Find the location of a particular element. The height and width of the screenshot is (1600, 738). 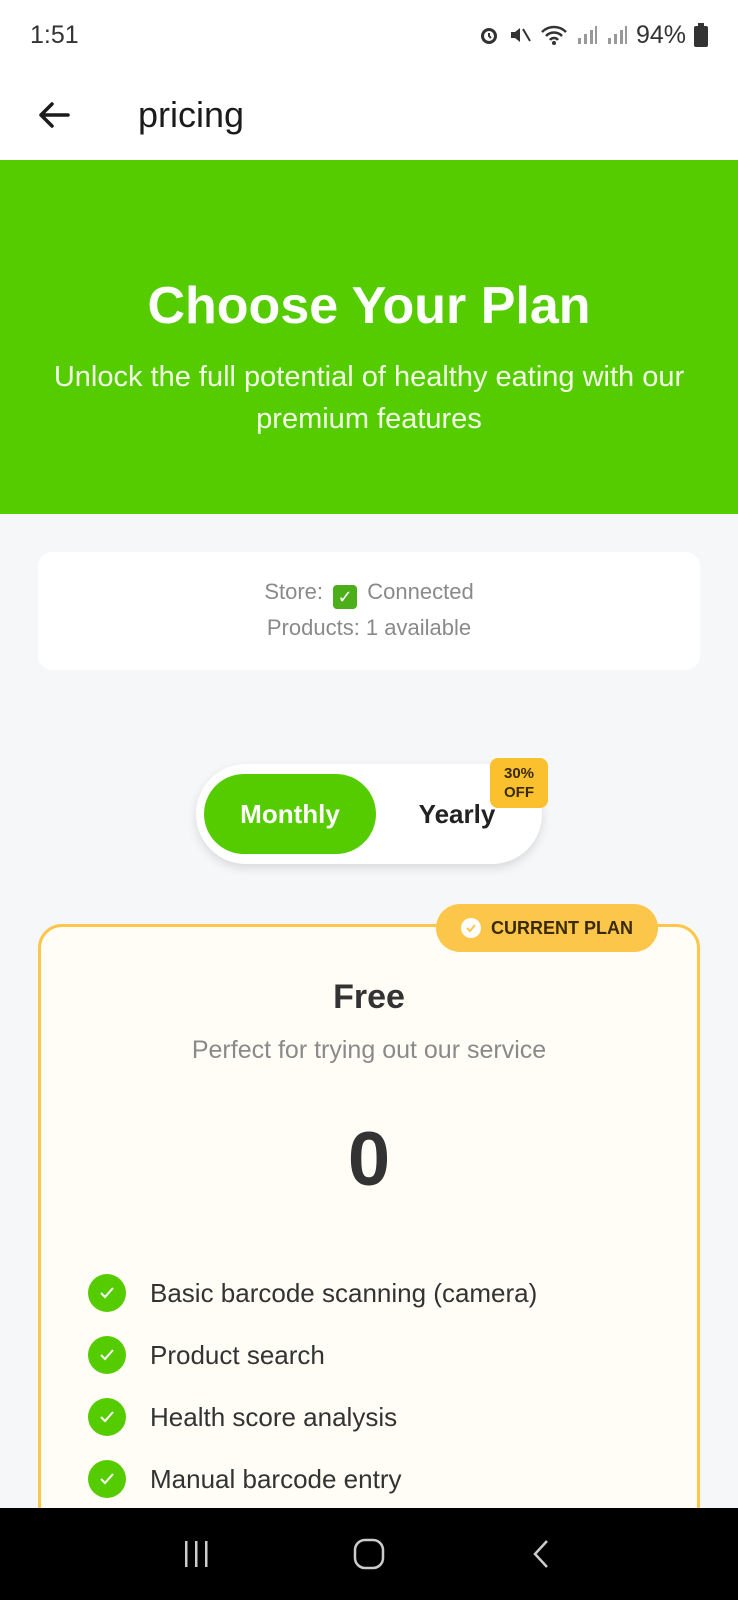

hero-title: Choose Your Plan is located at coordinates (369, 306).